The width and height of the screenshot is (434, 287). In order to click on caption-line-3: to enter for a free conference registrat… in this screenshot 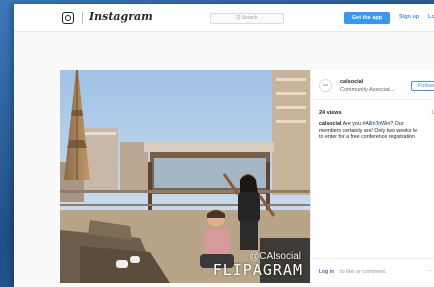, I will do `click(367, 137)`.